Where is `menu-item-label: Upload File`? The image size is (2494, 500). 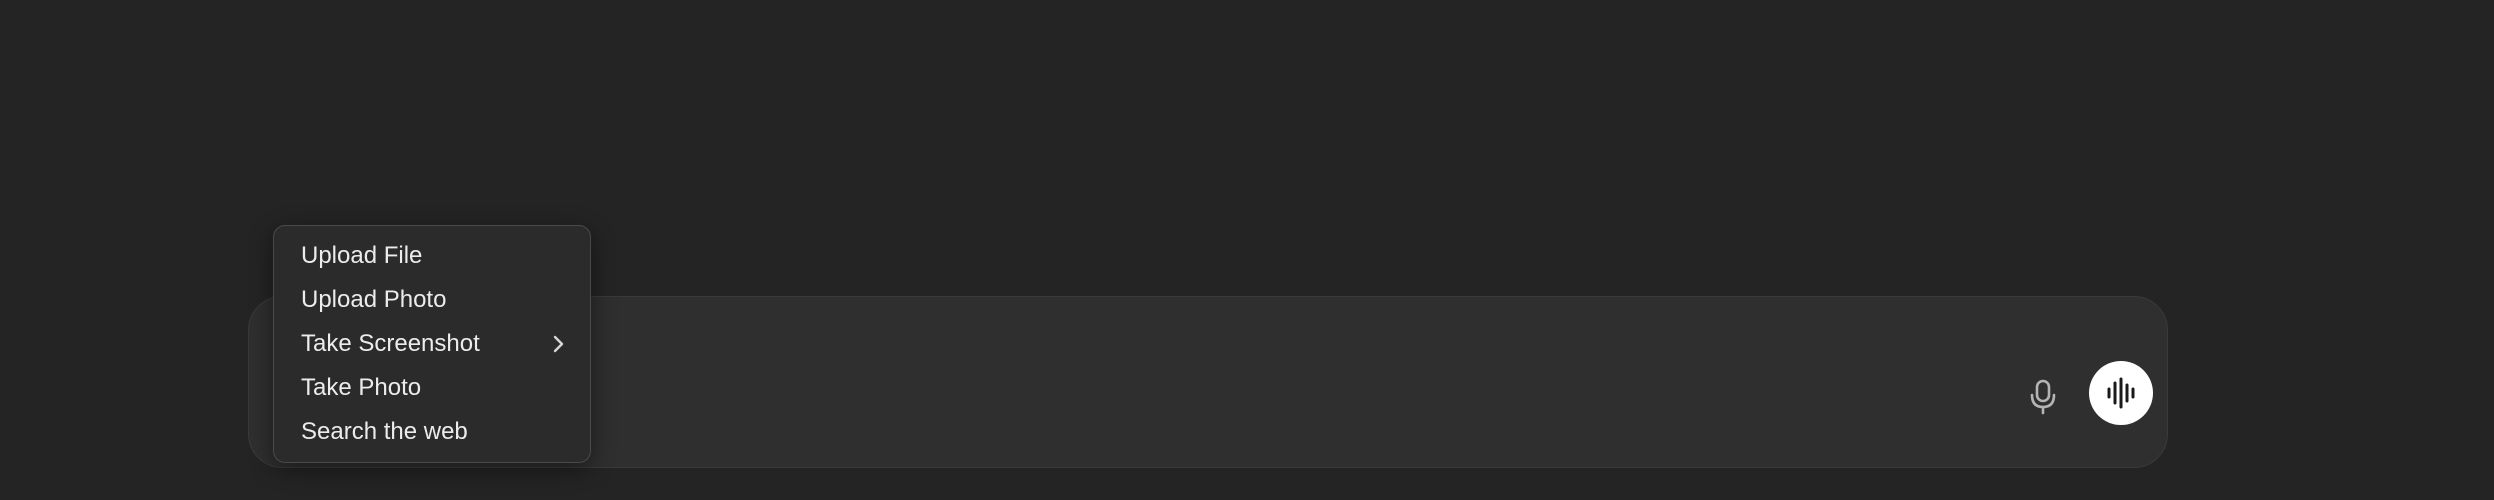
menu-item-label: Upload File is located at coordinates (362, 255).